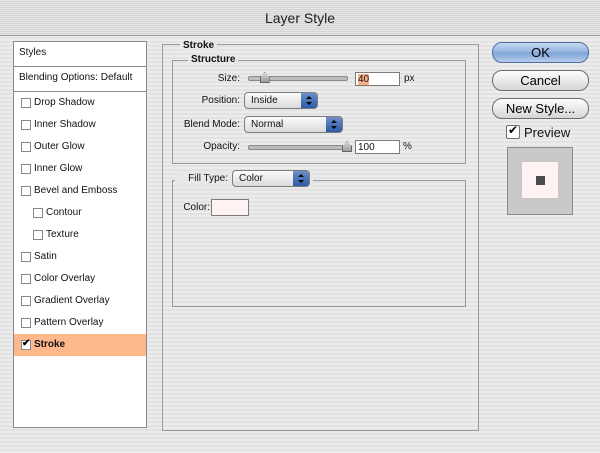  I want to click on style-item-bevel-and-emboss: Bevel and Emboss, so click(80, 191).